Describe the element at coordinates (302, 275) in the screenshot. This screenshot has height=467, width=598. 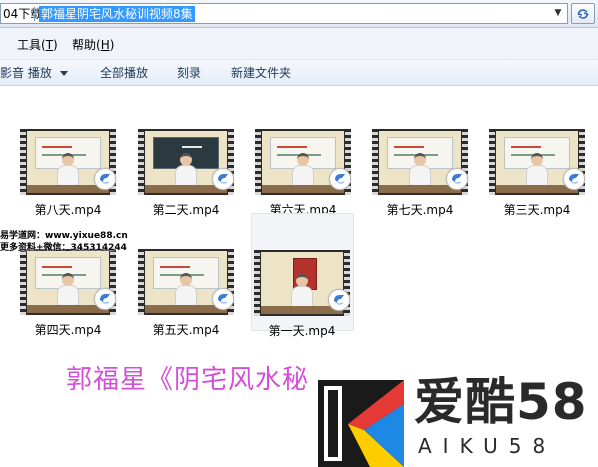
I see `file-item: 第一天.mp4` at that location.